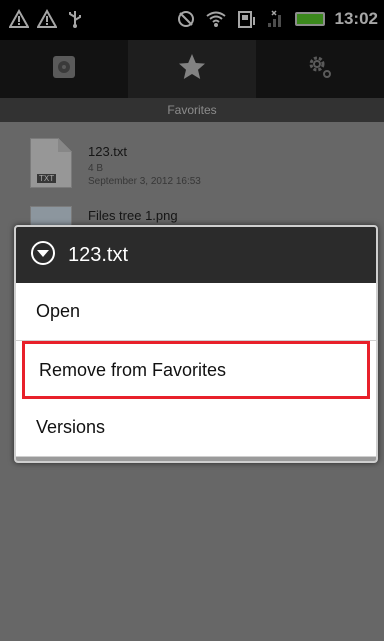  I want to click on menu-item-versions: Versions, so click(196, 428).